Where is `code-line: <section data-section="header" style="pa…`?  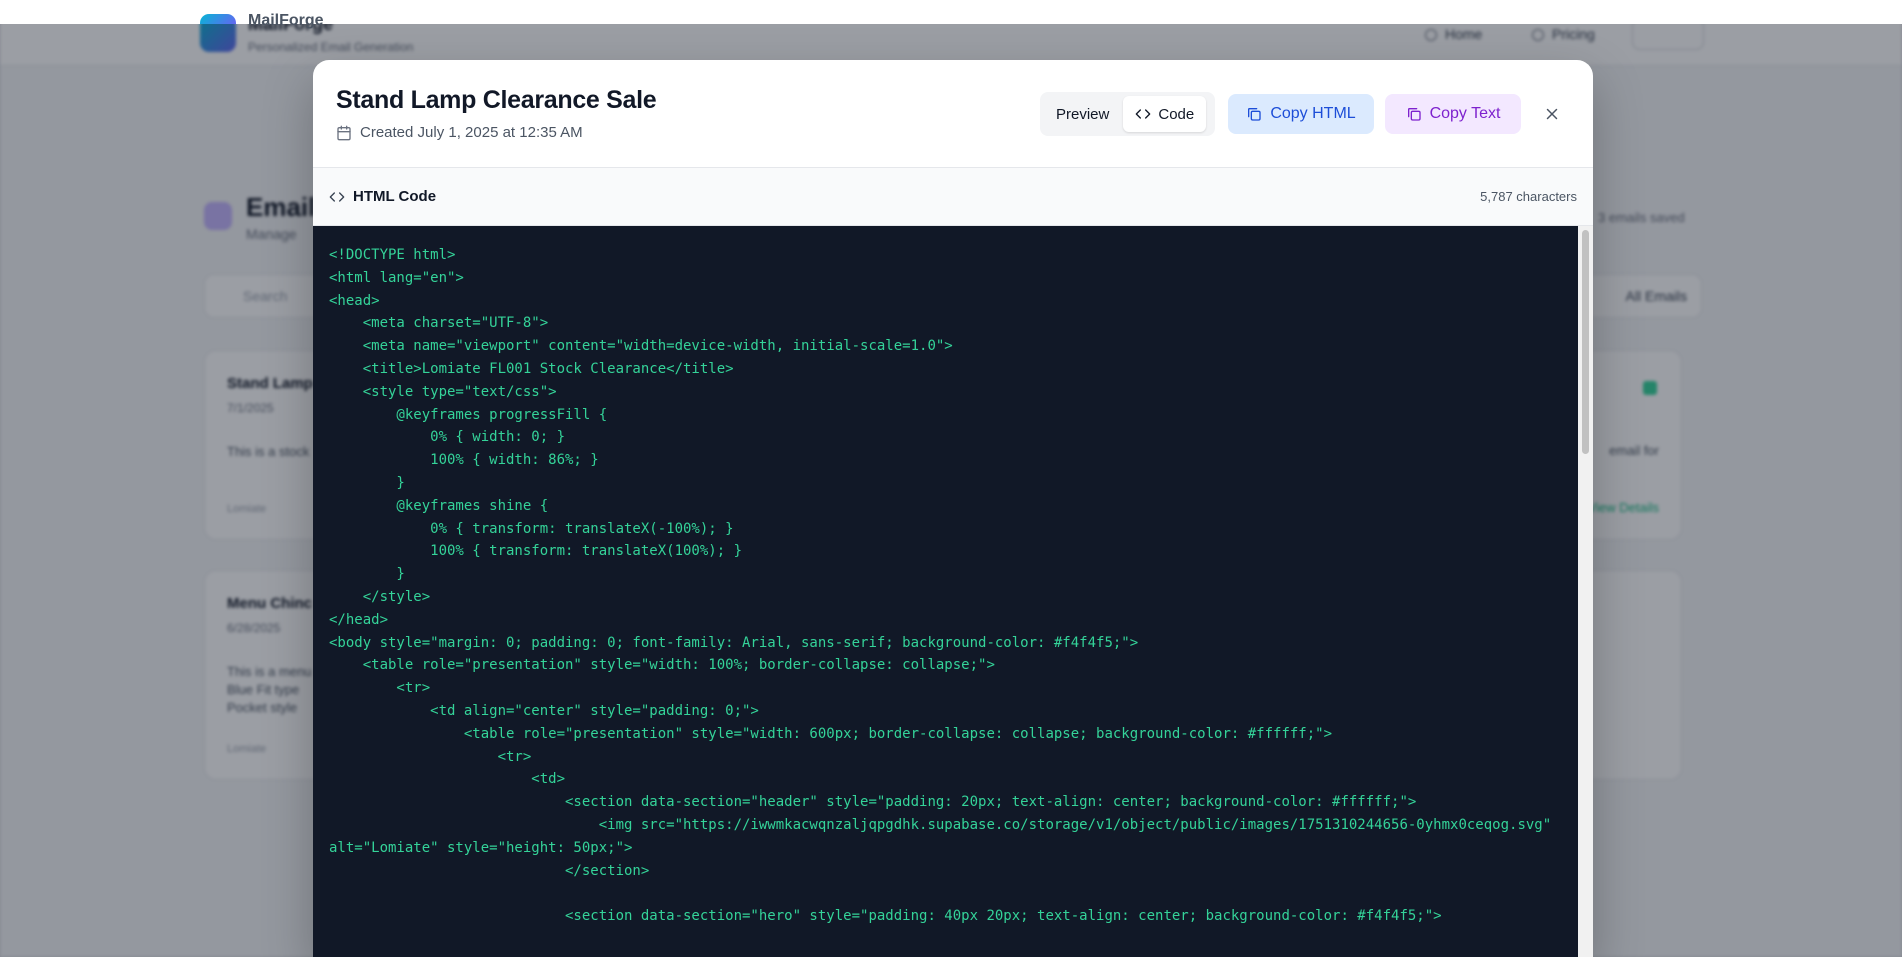
code-line: <section data-section="header" style="pa… is located at coordinates (873, 802).